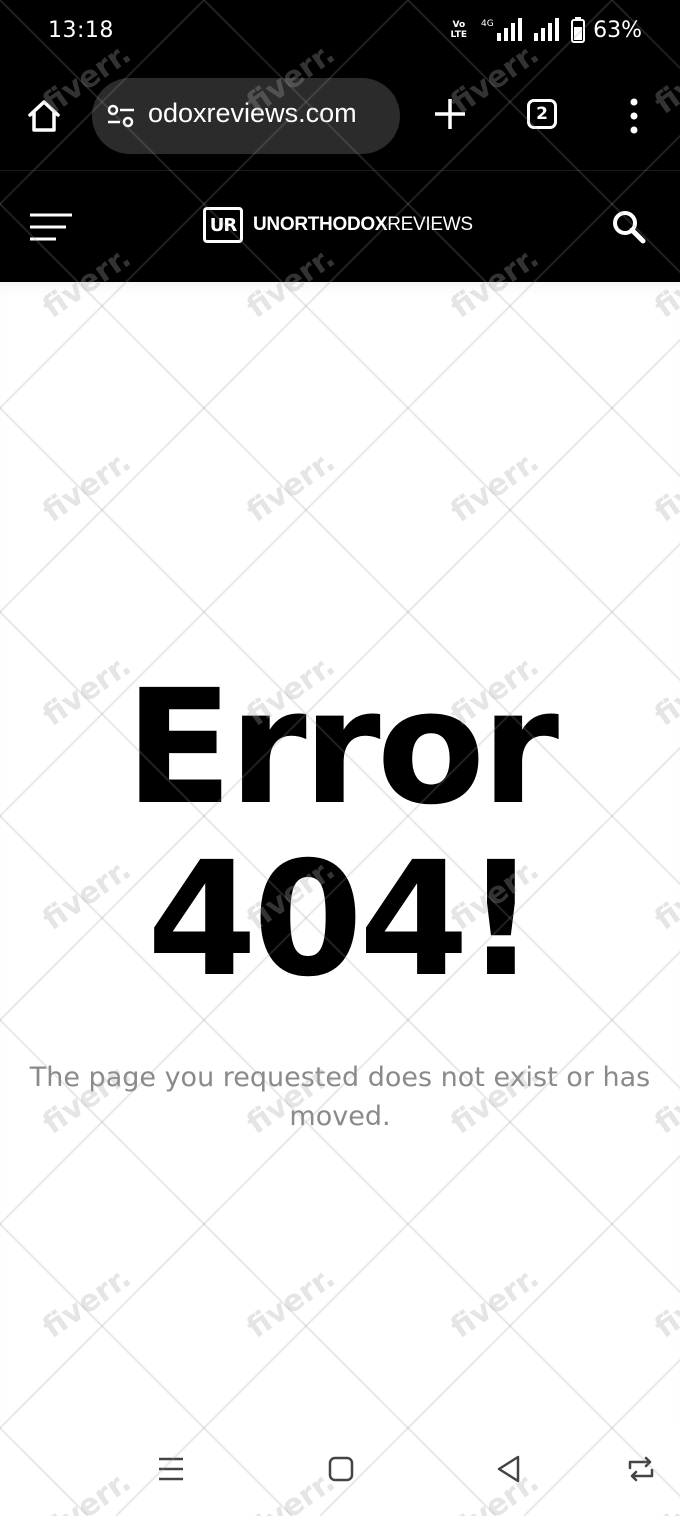  I want to click on svg-text: 4G, so click(487, 24).